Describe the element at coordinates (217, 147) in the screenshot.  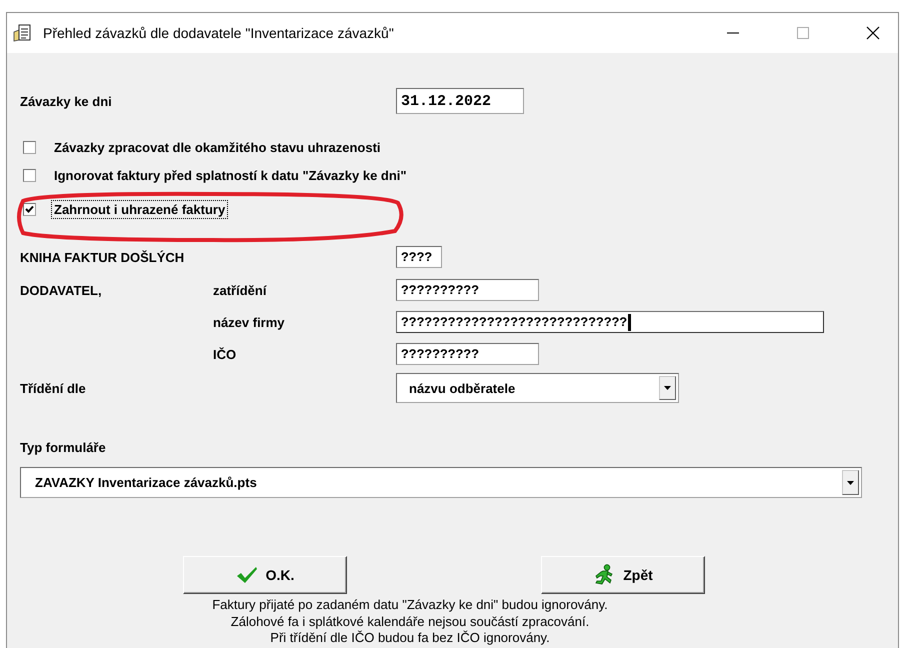
I see `checkbox-label: Závazky zpracovat dle okamžitého stavu uhrazenosti` at that location.